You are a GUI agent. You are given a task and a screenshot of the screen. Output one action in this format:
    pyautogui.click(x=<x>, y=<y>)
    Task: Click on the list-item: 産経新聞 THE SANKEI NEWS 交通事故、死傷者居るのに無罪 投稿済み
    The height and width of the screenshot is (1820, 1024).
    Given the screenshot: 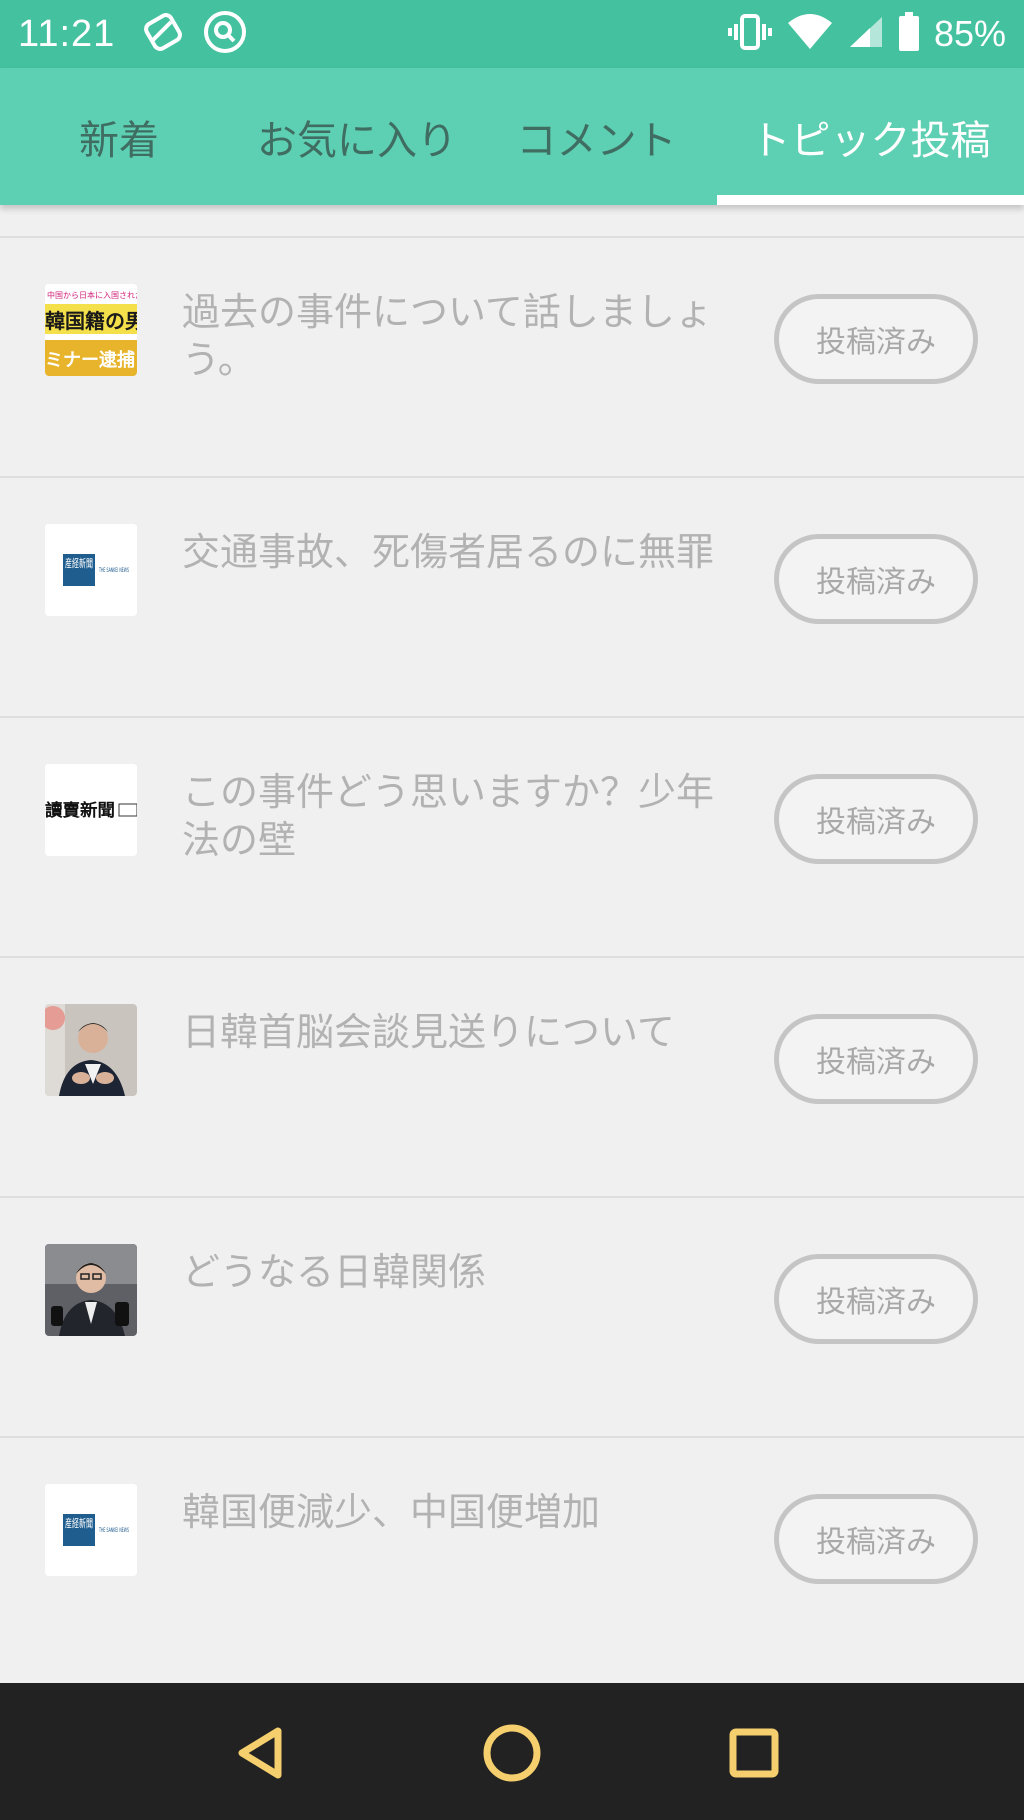 What is the action you would take?
    pyautogui.click(x=512, y=596)
    